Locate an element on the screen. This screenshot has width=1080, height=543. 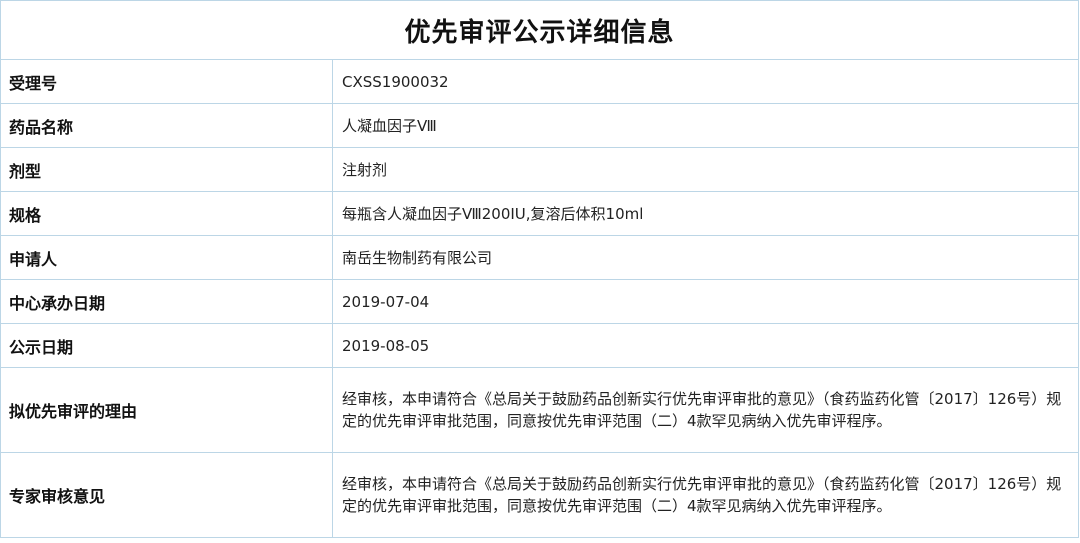
field-label-publicity-date: 公示日期 is located at coordinates (166, 345).